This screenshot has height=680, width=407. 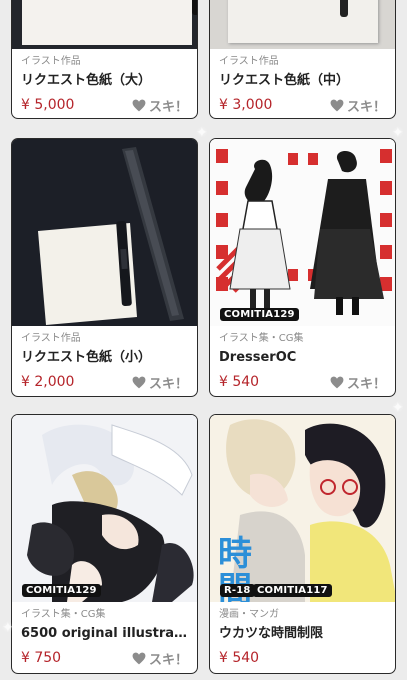 I want to click on shikishi-photo, so click(x=104, y=232).